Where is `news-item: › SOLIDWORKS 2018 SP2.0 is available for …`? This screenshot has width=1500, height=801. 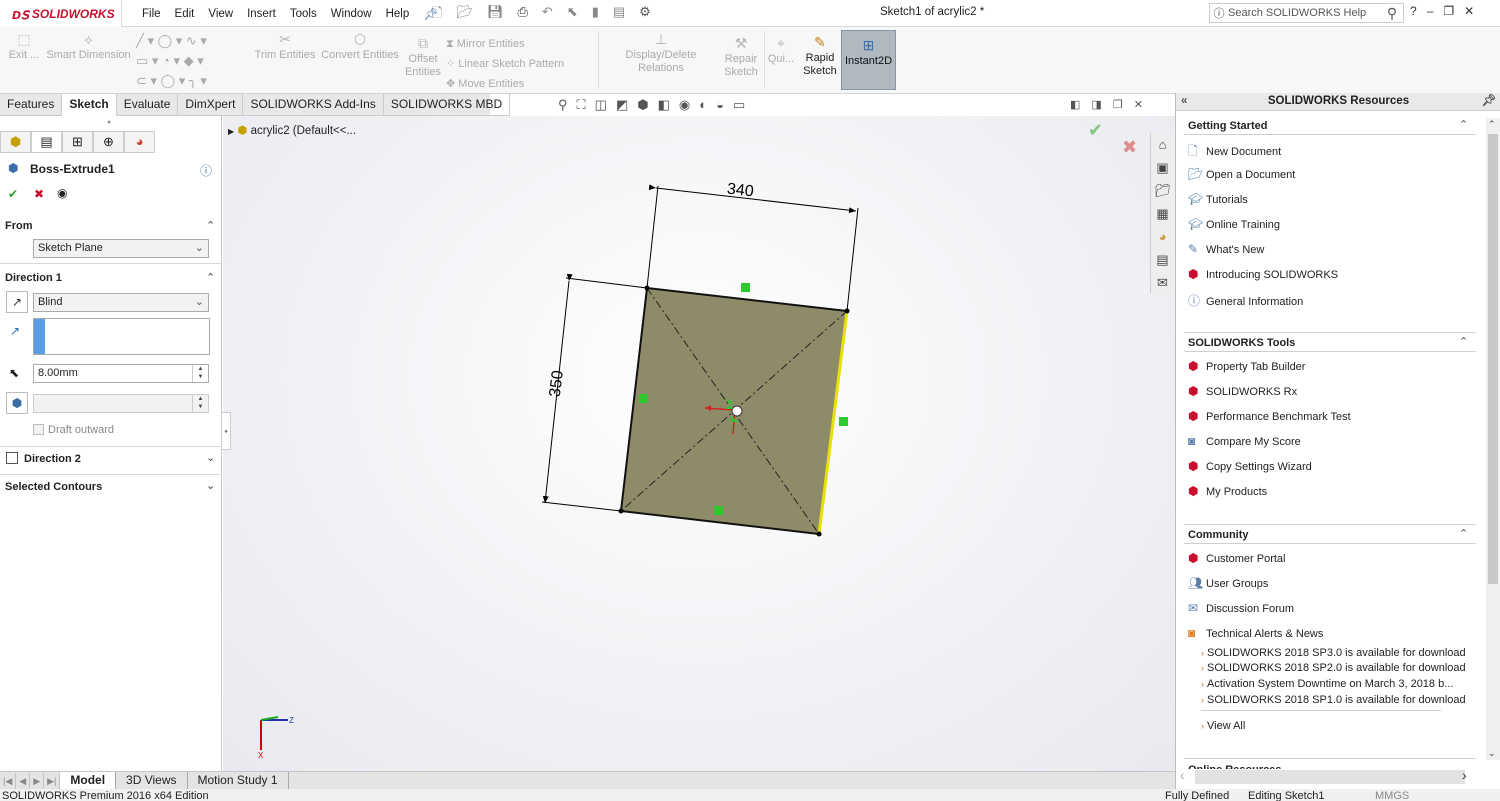
news-item: › SOLIDWORKS 2018 SP2.0 is available for … is located at coordinates (1333, 668).